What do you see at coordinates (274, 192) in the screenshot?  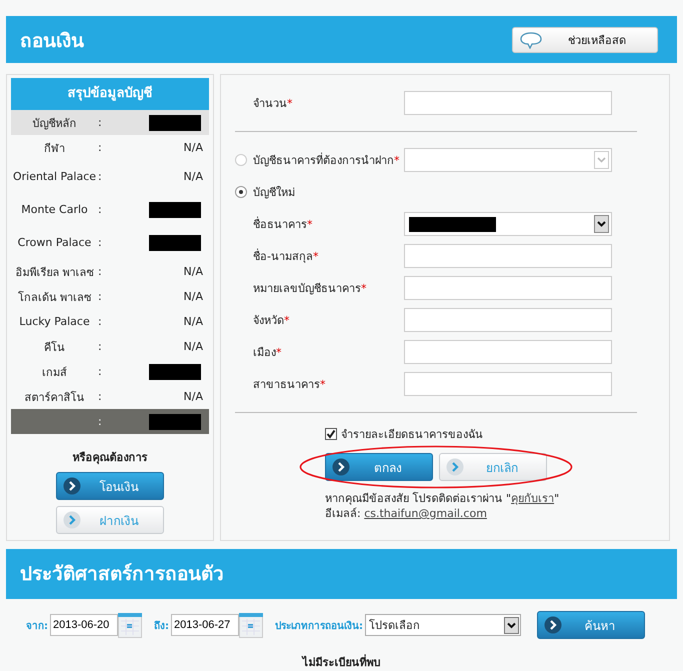 I see `field-label: บัญชีใหม่` at bounding box center [274, 192].